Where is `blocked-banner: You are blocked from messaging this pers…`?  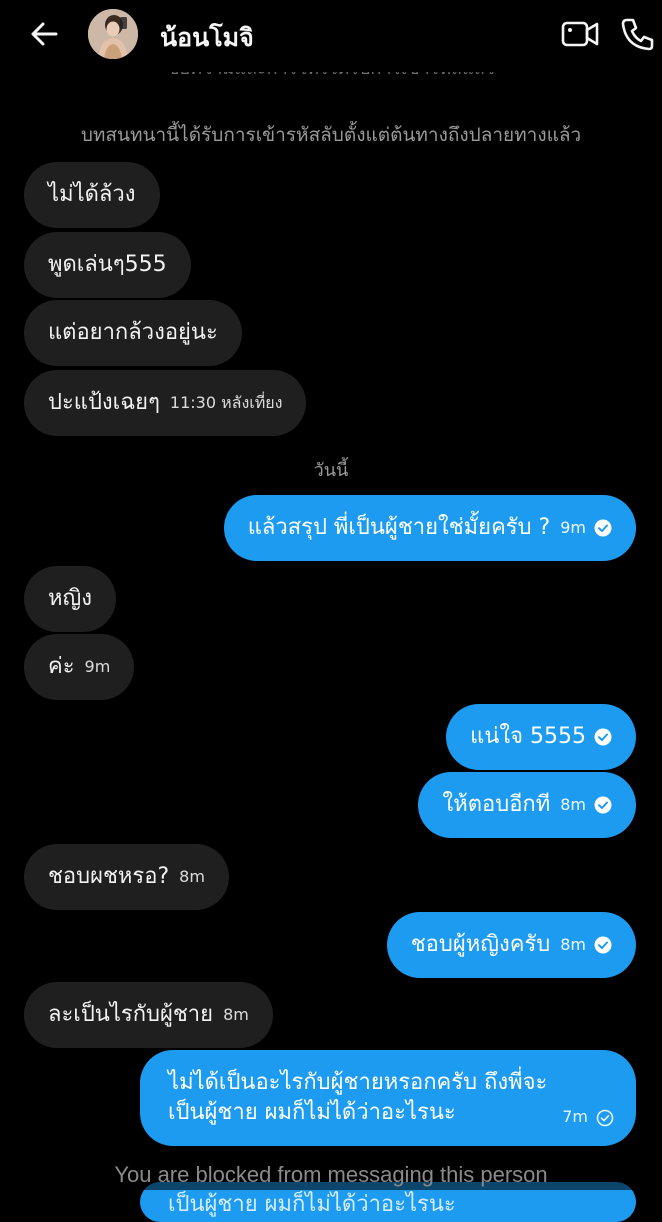 blocked-banner: You are blocked from messaging this pers… is located at coordinates (331, 1175).